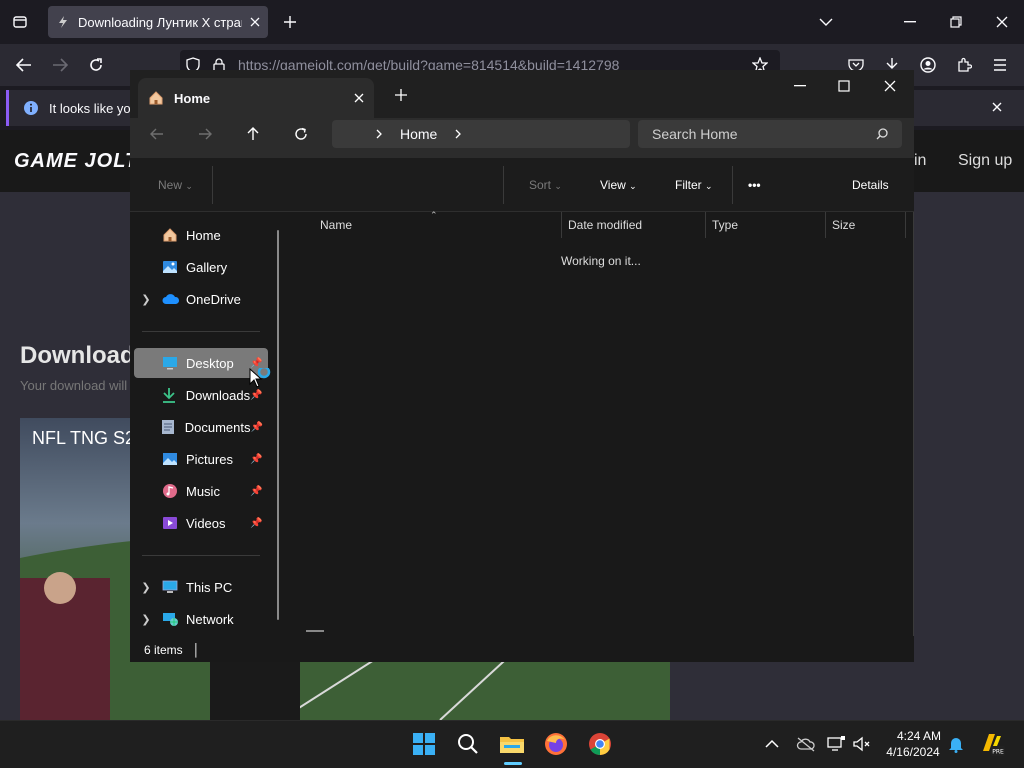 The image size is (1024, 768). I want to click on column-header-name: Name, so click(336, 225).